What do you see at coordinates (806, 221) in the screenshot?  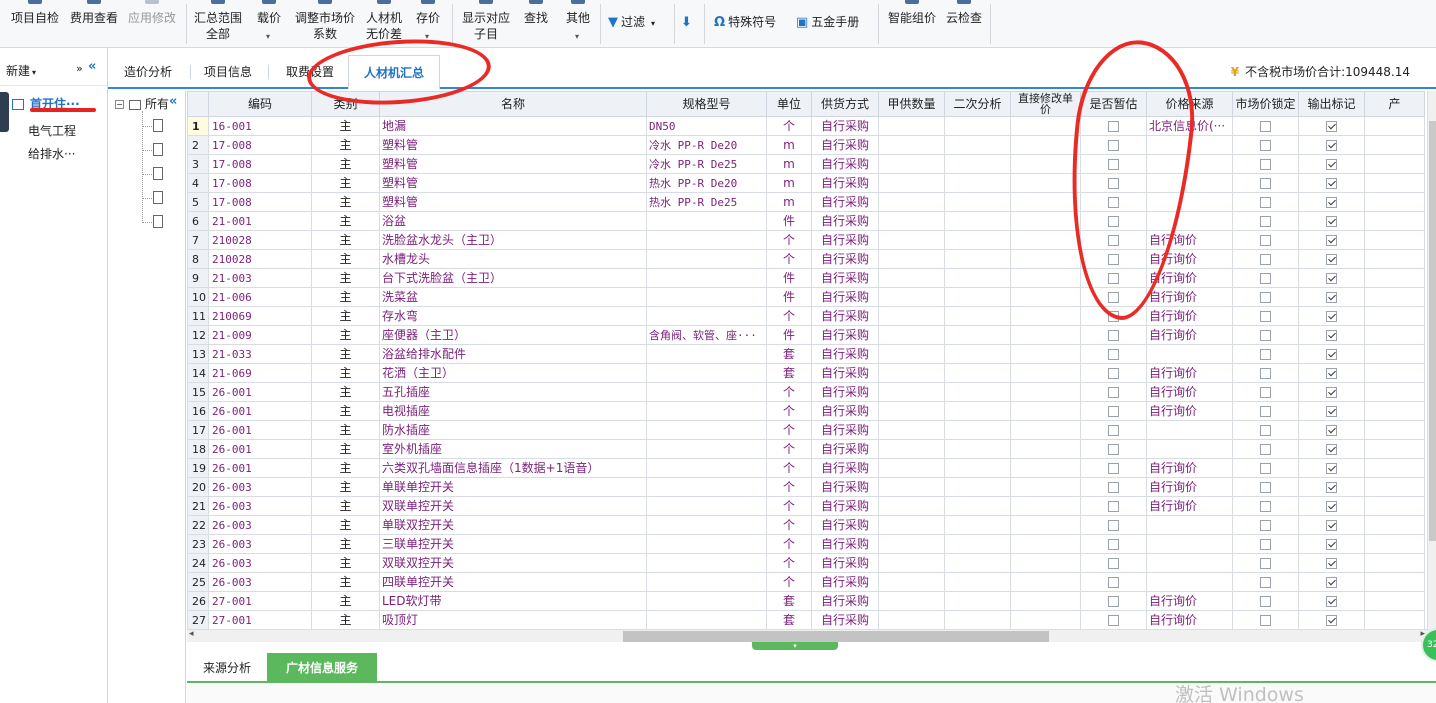 I see `table-row: 6 21-001 主浴盆 件自行采购` at bounding box center [806, 221].